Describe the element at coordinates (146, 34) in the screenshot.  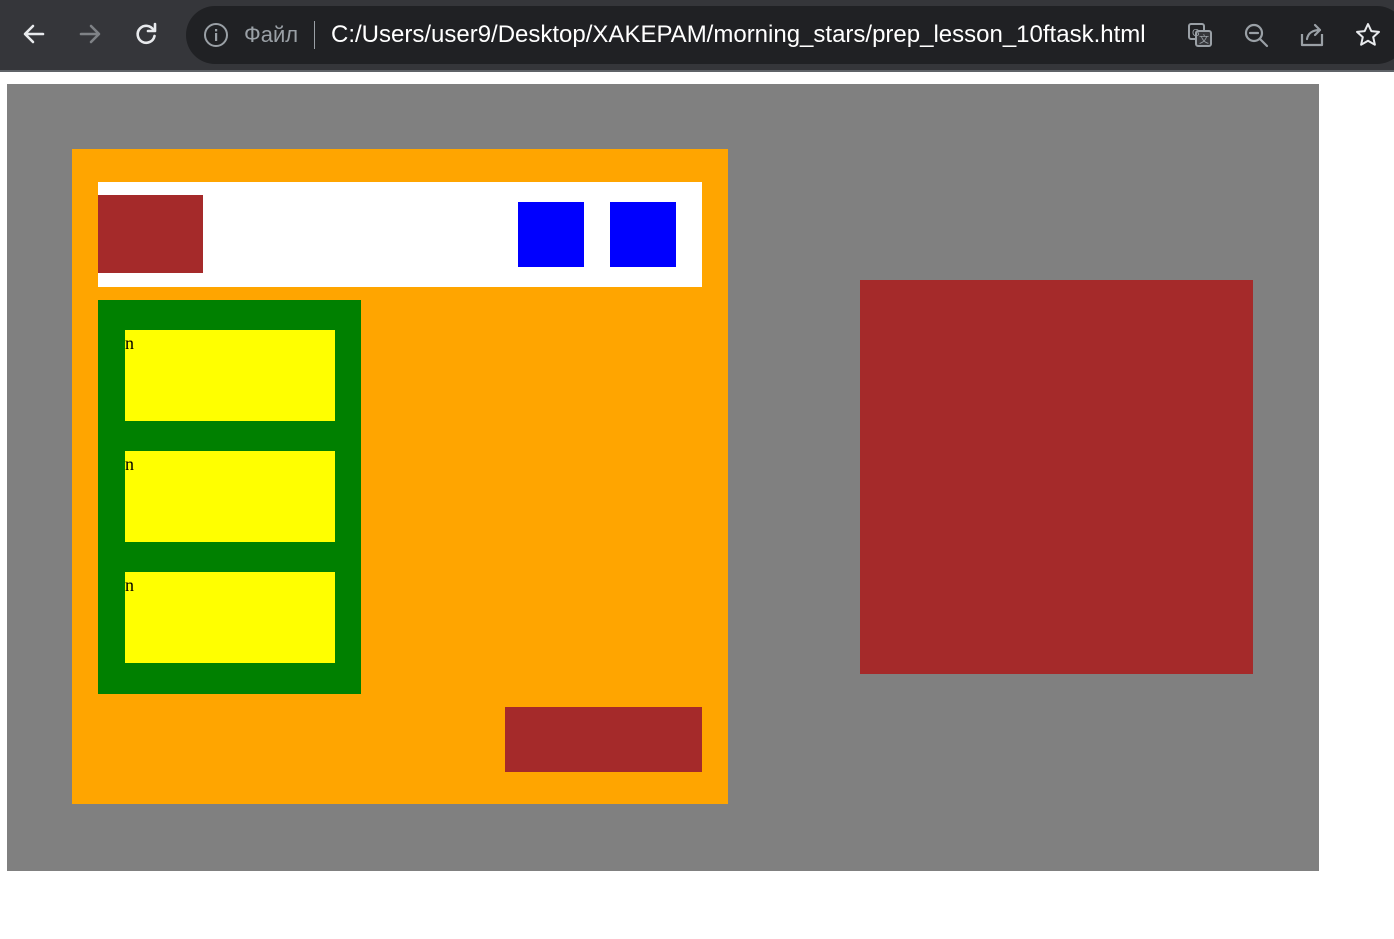
I see `reload-icon` at that location.